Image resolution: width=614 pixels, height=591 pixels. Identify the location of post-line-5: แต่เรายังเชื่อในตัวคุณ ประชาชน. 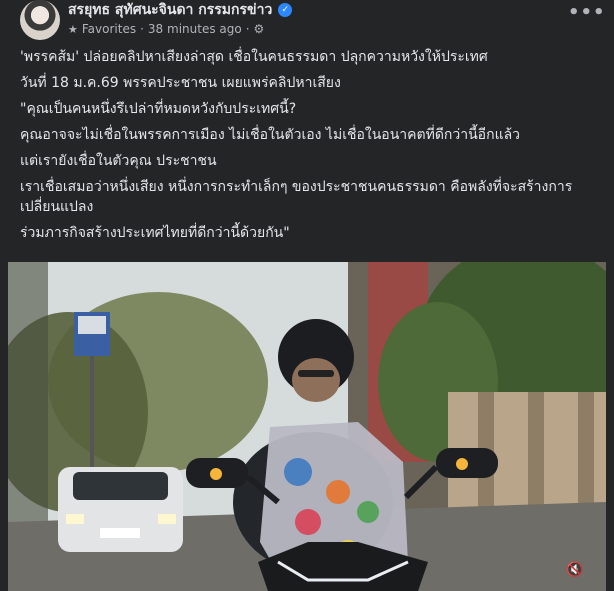
(118, 161).